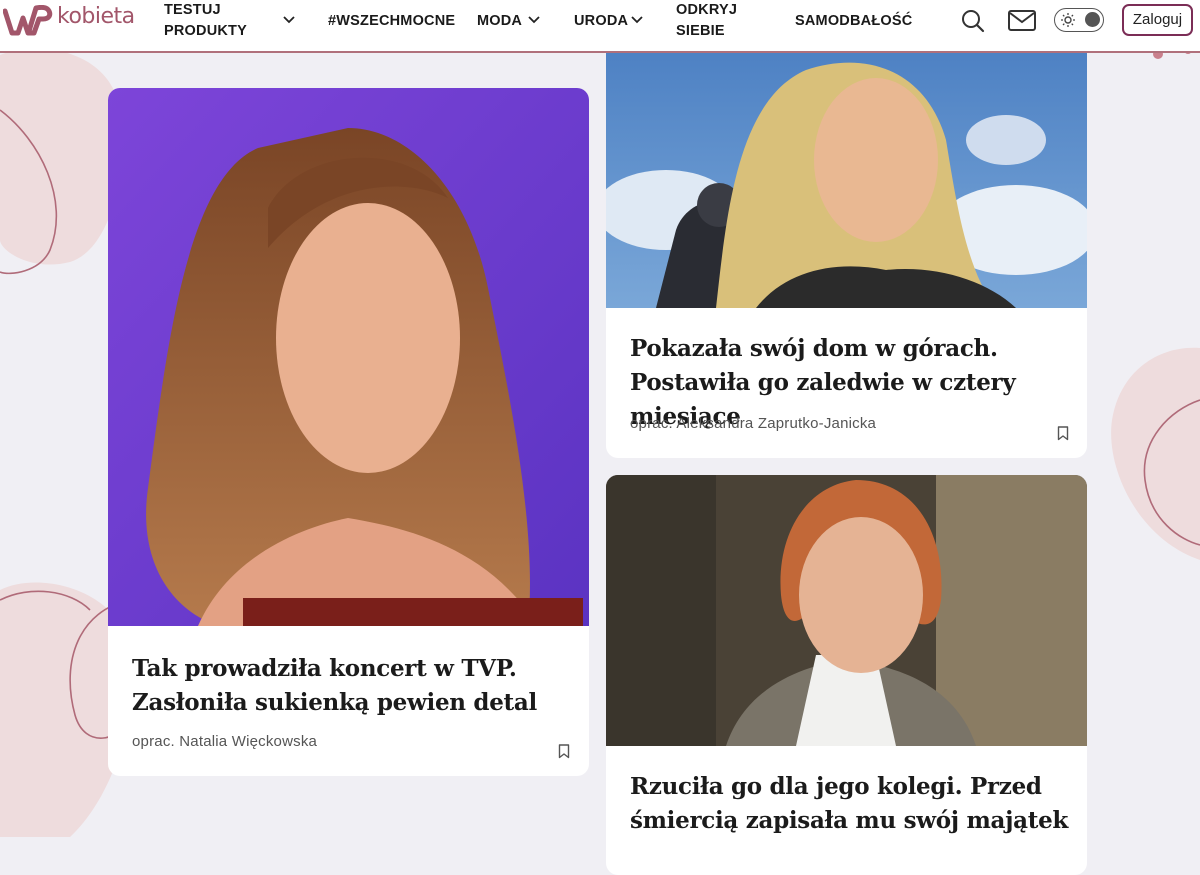  Describe the element at coordinates (96, 16) in the screenshot. I see `logo-text: kobieta` at that location.